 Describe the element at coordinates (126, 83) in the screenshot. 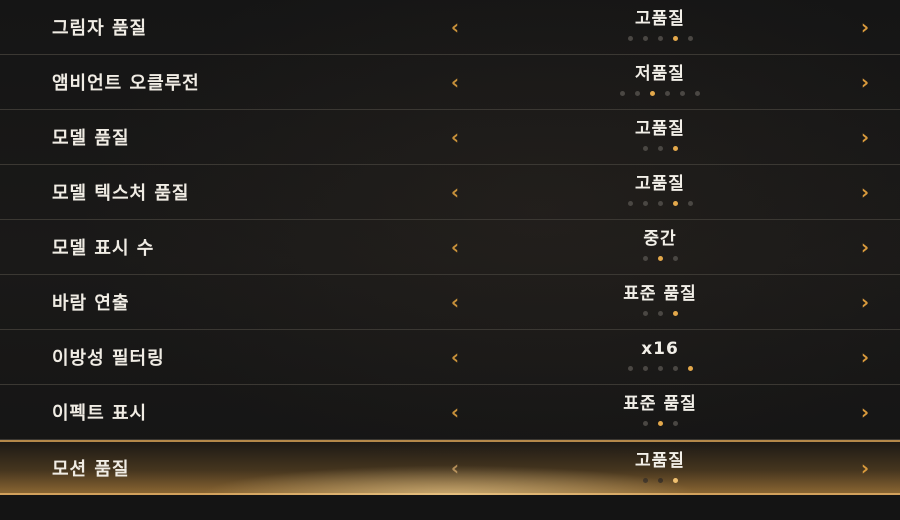

I see `setting-label: 앰비언트 오클루전` at that location.